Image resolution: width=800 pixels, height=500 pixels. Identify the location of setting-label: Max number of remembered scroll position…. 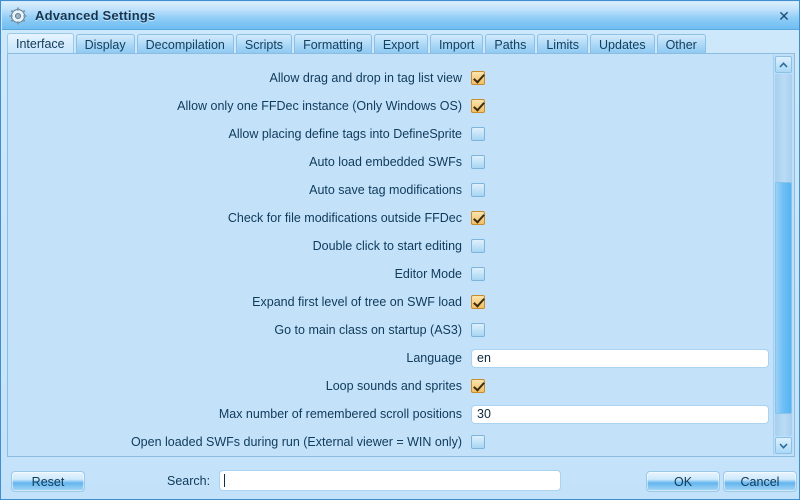
(340, 414).